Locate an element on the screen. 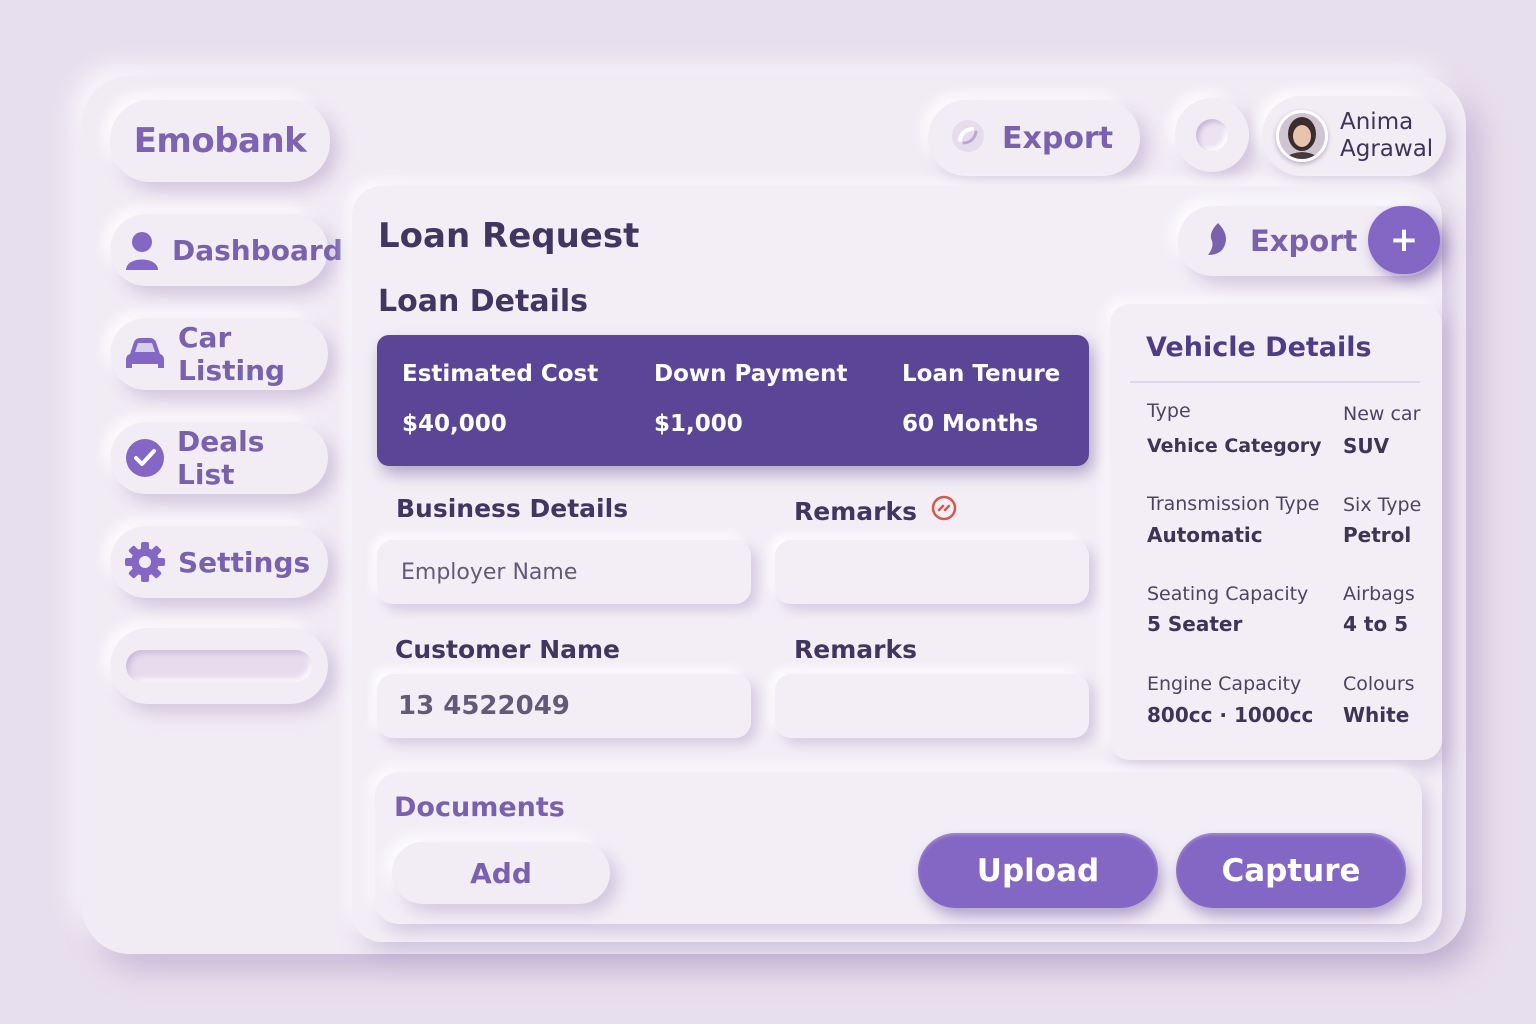  customer-name-value: 13 4522049 is located at coordinates (484, 706).